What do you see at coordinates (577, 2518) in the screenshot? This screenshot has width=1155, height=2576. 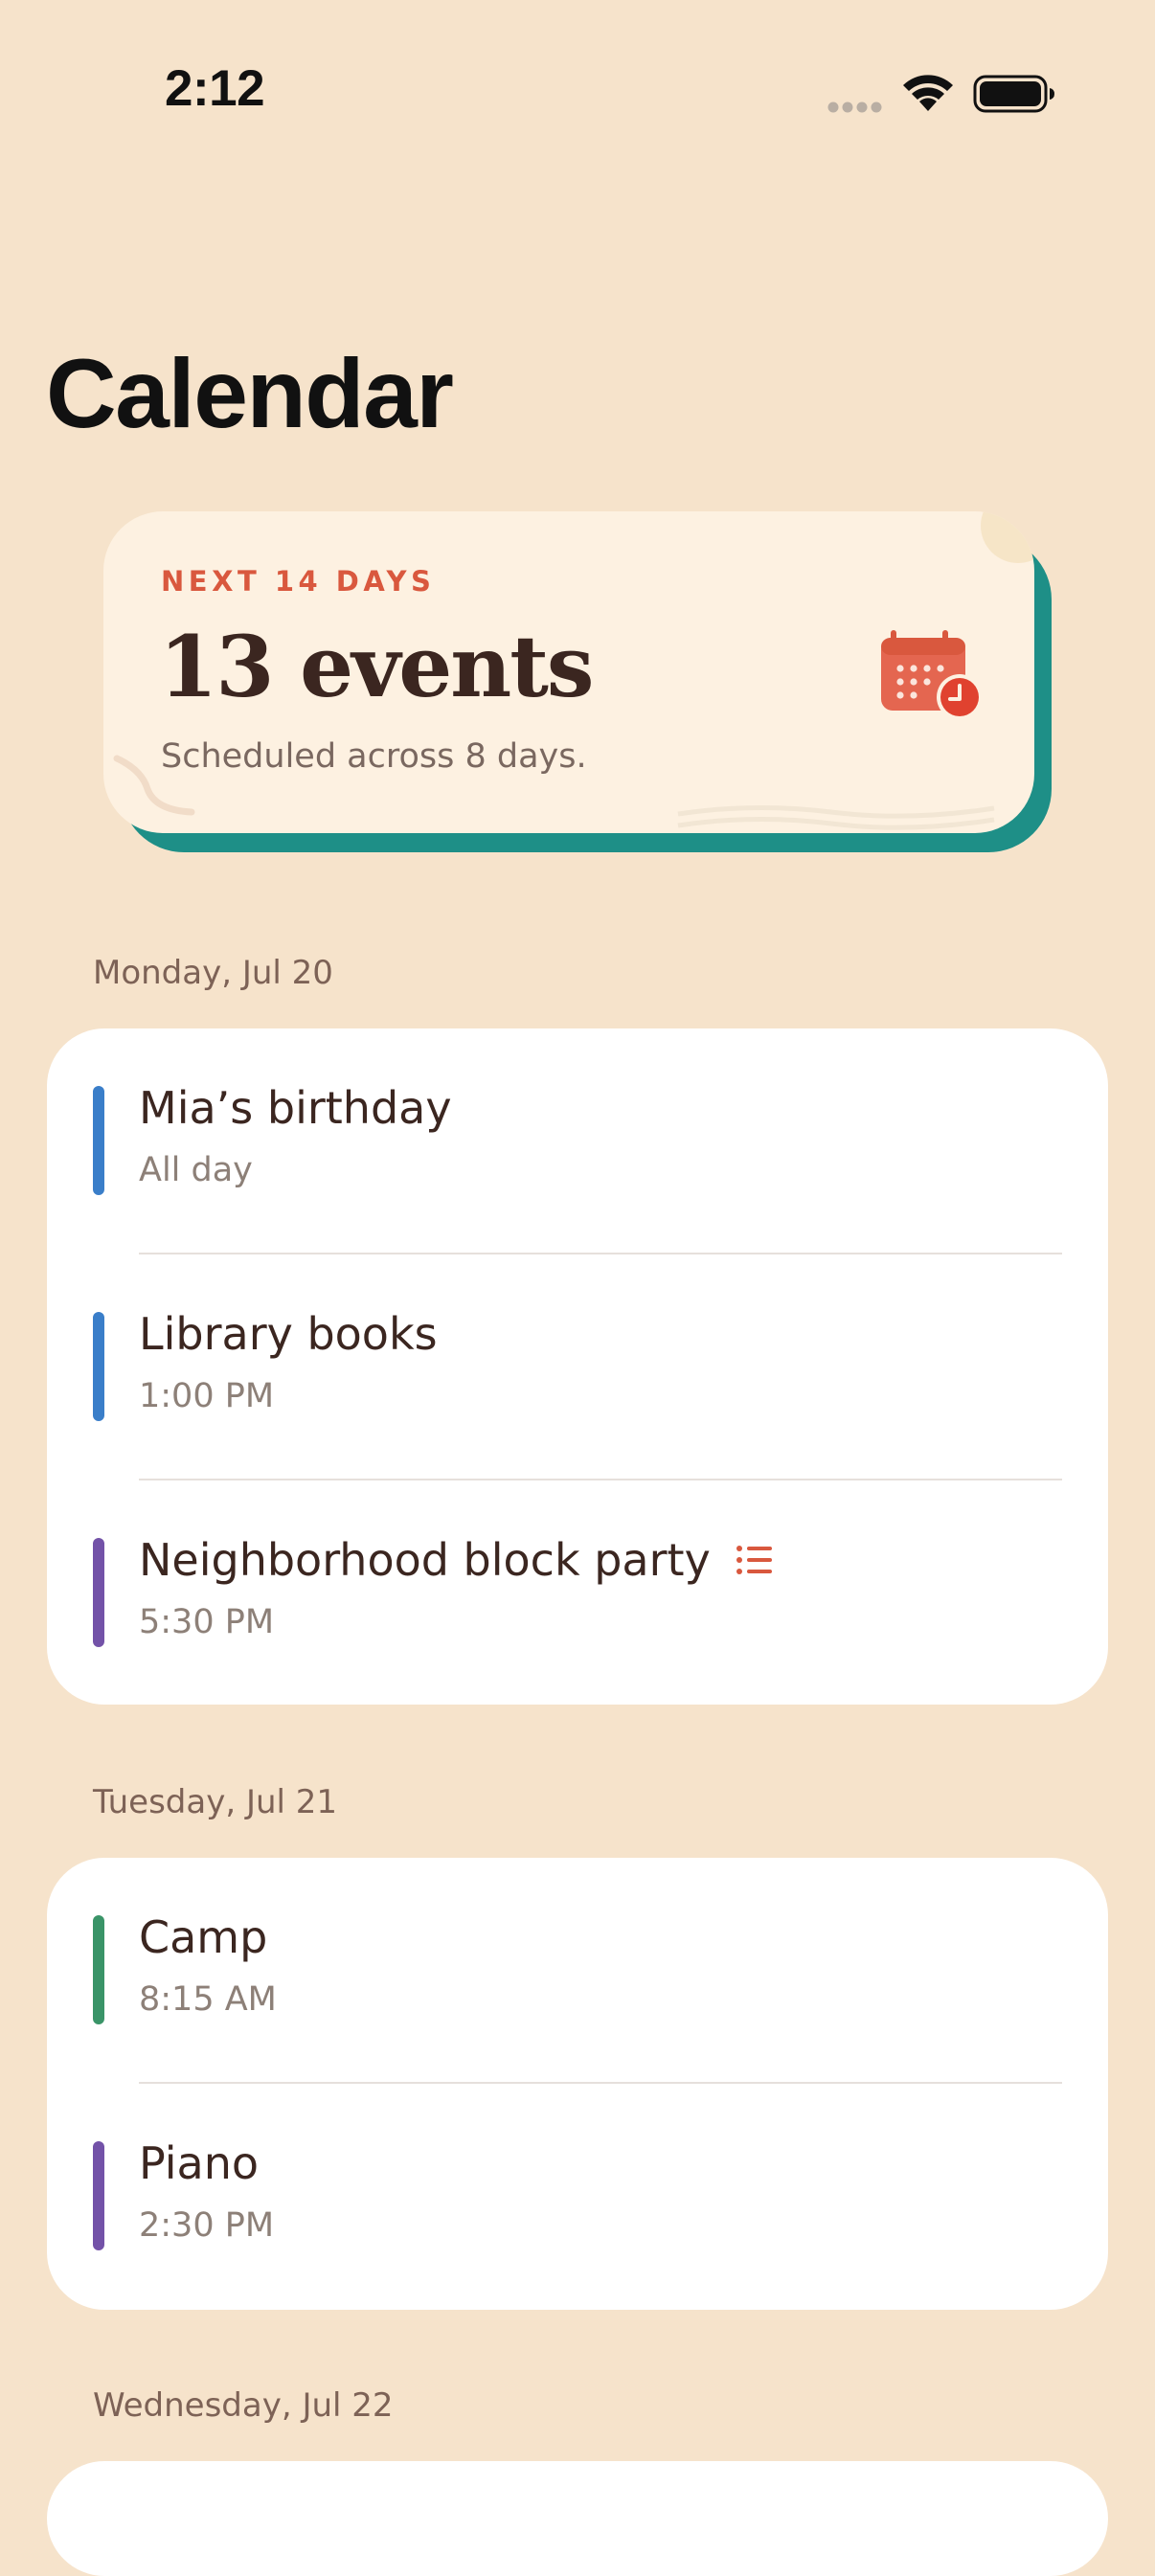 I see `event-group-wednesday` at bounding box center [577, 2518].